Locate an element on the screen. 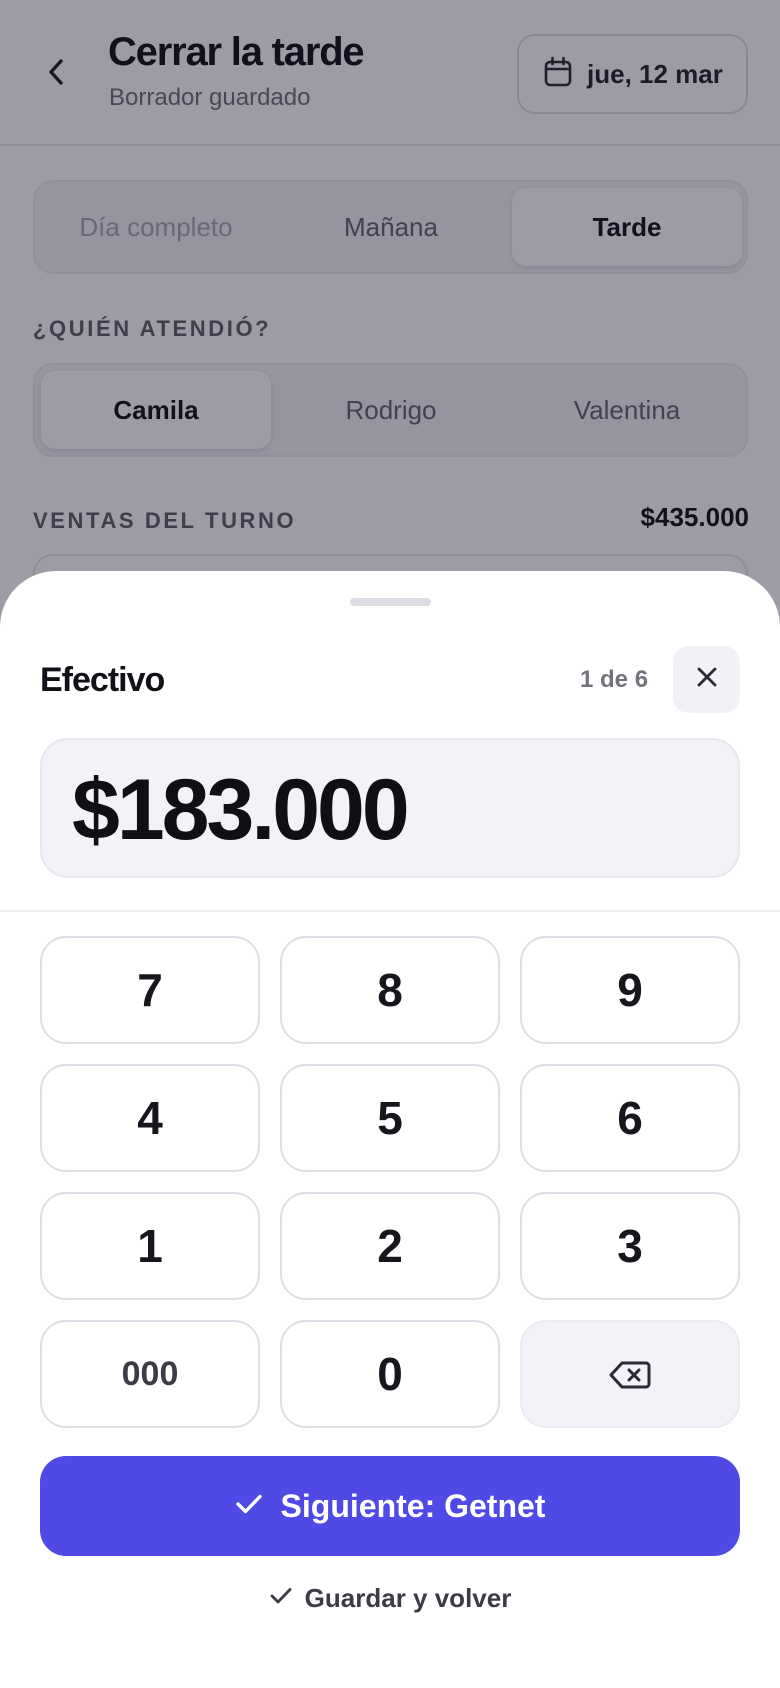  keypad-key-9: 9 is located at coordinates (630, 990).